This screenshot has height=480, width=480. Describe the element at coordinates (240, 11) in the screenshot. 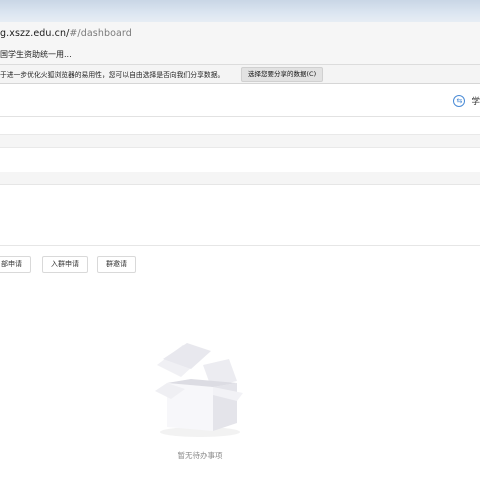

I see `window-title-strip` at that location.